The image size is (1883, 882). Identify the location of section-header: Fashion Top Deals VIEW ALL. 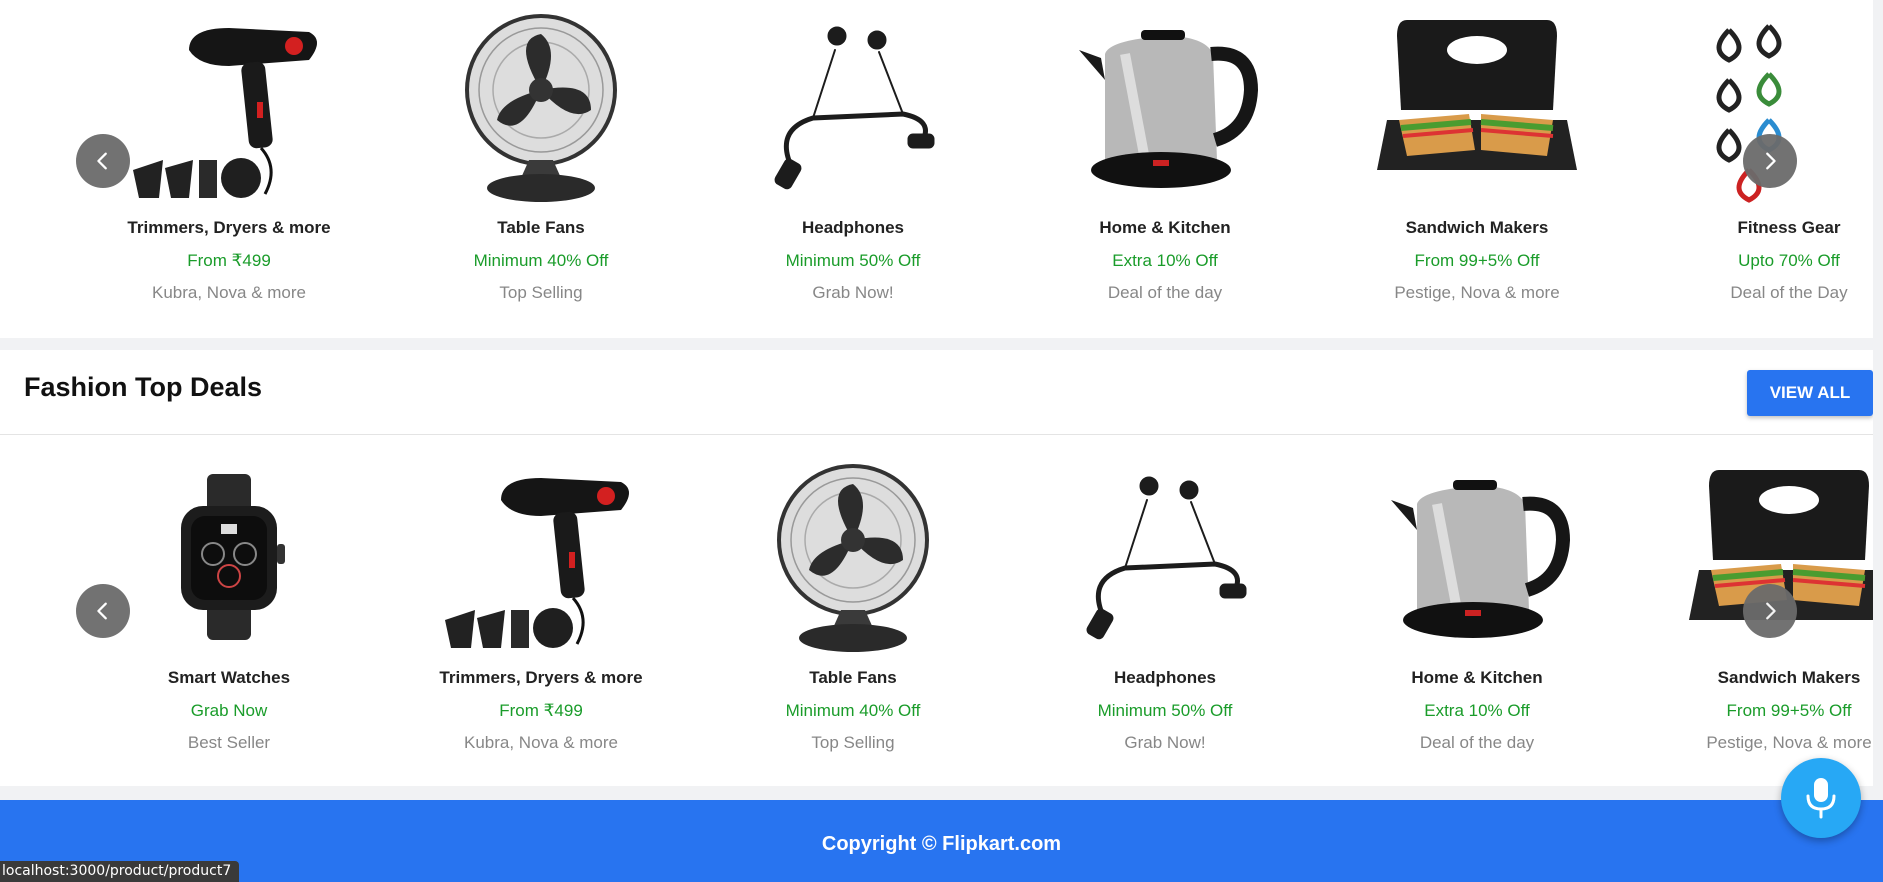
(936, 392).